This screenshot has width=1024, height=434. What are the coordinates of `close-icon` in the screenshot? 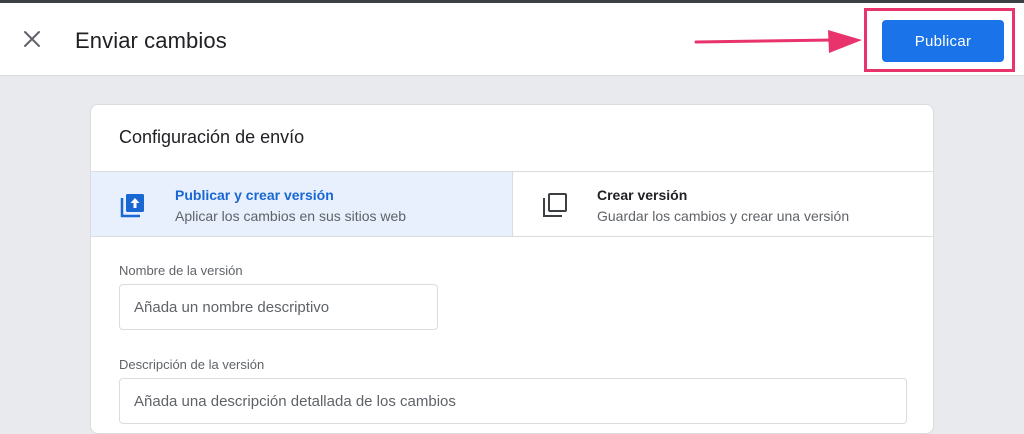 It's located at (32, 39).